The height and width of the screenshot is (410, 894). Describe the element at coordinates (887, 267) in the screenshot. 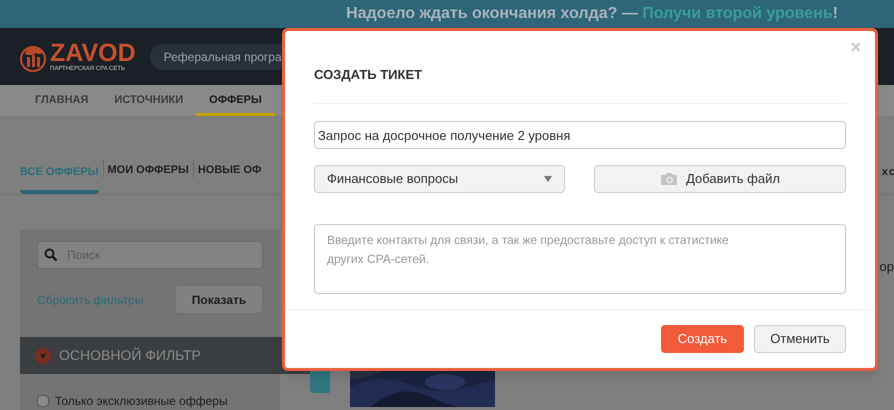

I see `side-text: ор` at that location.